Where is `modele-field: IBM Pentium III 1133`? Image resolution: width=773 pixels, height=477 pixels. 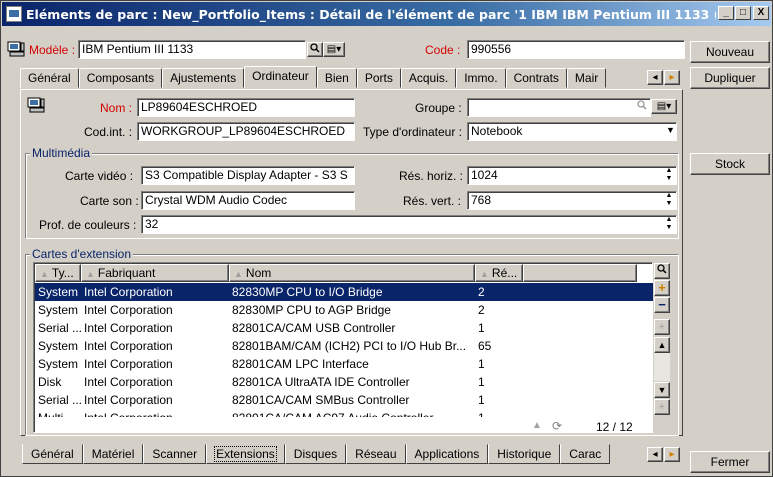 modele-field: IBM Pentium III 1133 is located at coordinates (192, 49).